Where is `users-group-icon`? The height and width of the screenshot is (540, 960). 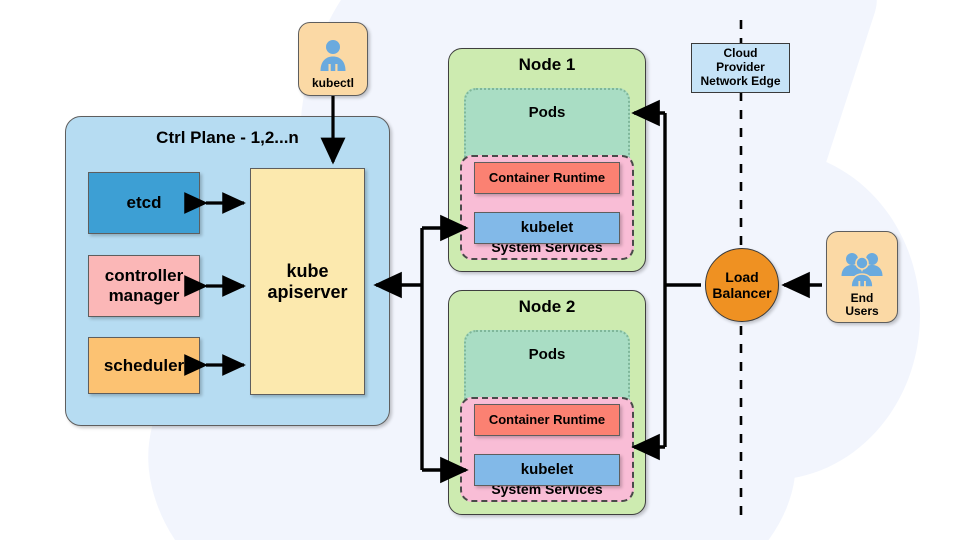 users-group-icon is located at coordinates (862, 270).